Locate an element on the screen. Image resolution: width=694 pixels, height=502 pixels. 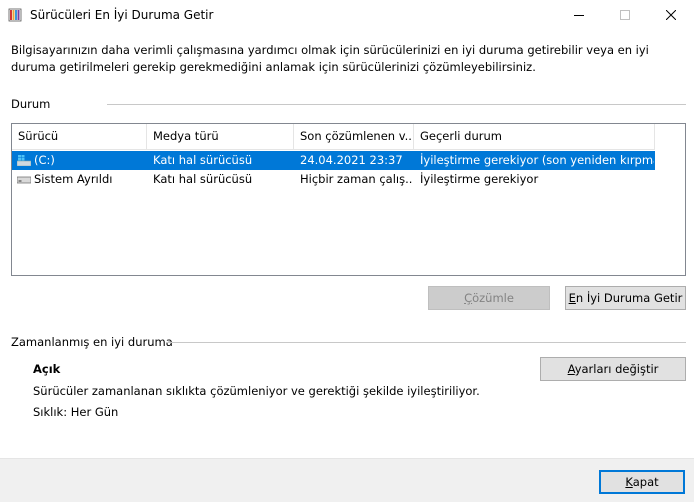
close-mnemonic: K is located at coordinates (629, 482).